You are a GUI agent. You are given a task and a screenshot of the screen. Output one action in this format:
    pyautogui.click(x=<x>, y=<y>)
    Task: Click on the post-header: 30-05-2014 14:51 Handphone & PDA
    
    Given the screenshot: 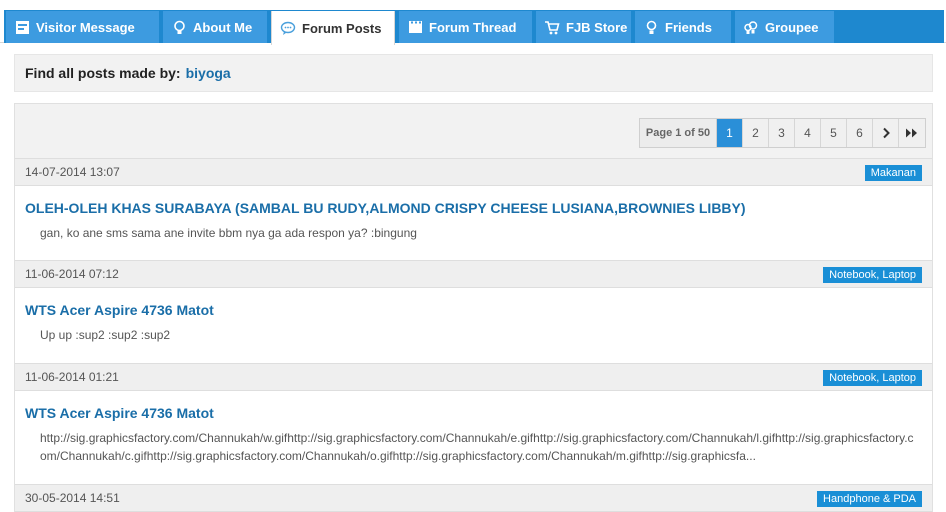 What is the action you would take?
    pyautogui.click(x=473, y=498)
    